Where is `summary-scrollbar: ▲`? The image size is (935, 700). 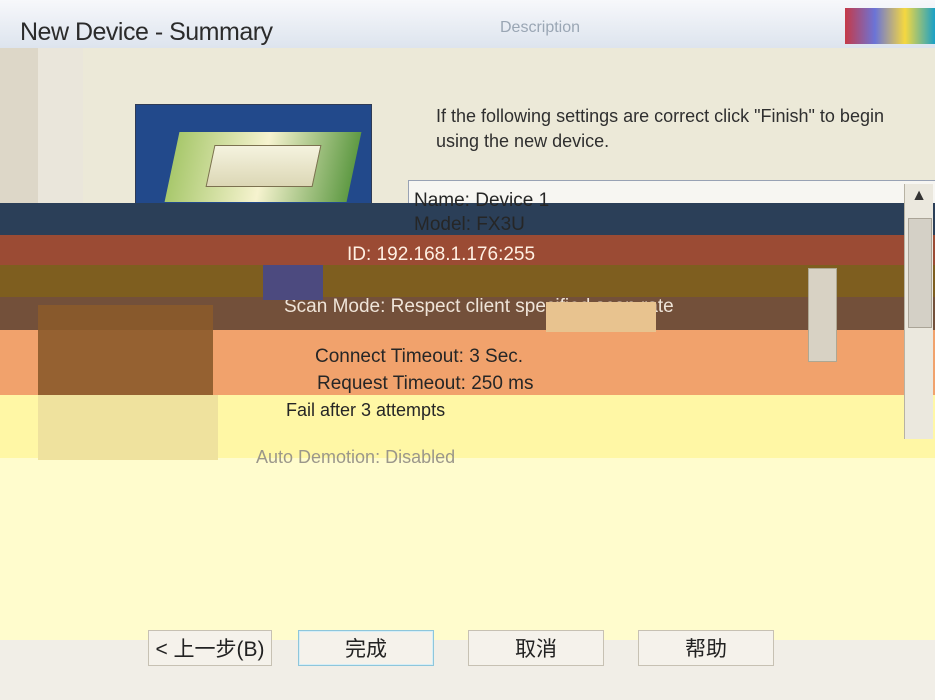 summary-scrollbar: ▲ is located at coordinates (918, 311).